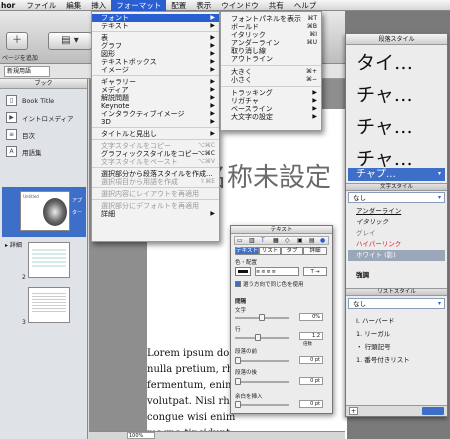 Image resolution: width=450 pixels, height=439 pixels. Describe the element at coordinates (271, 19) in the screenshot. I see `font-menu-item: フォントパネルを表示 ⌘T` at that location.